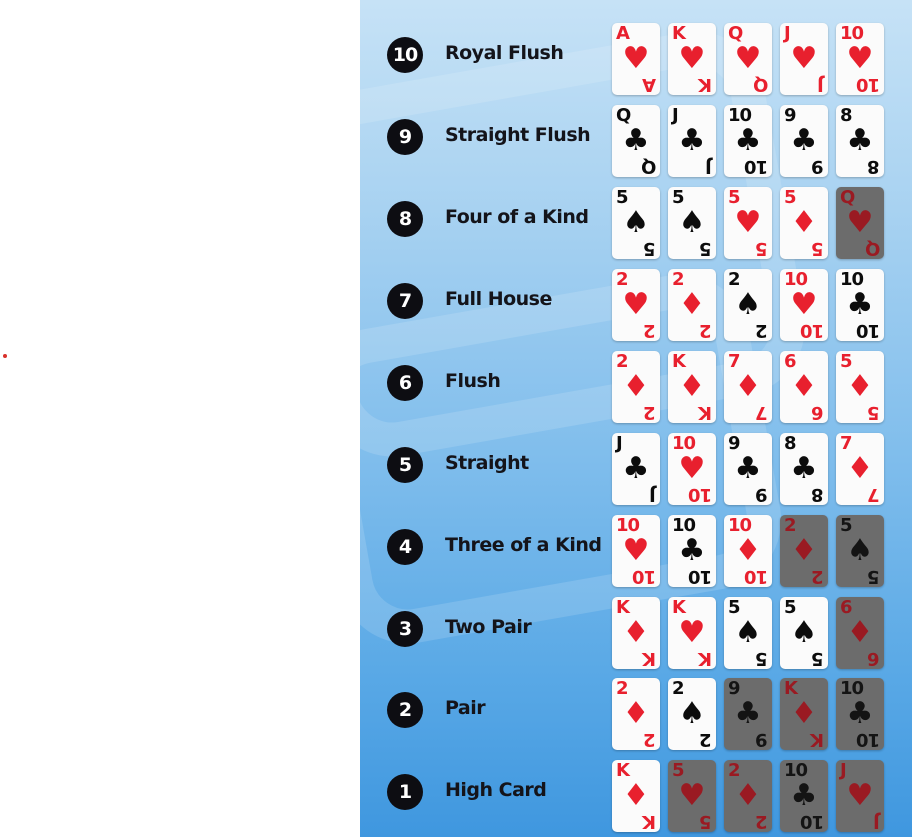  Describe the element at coordinates (649, 84) in the screenshot. I see `card-value-inverted: A` at that location.